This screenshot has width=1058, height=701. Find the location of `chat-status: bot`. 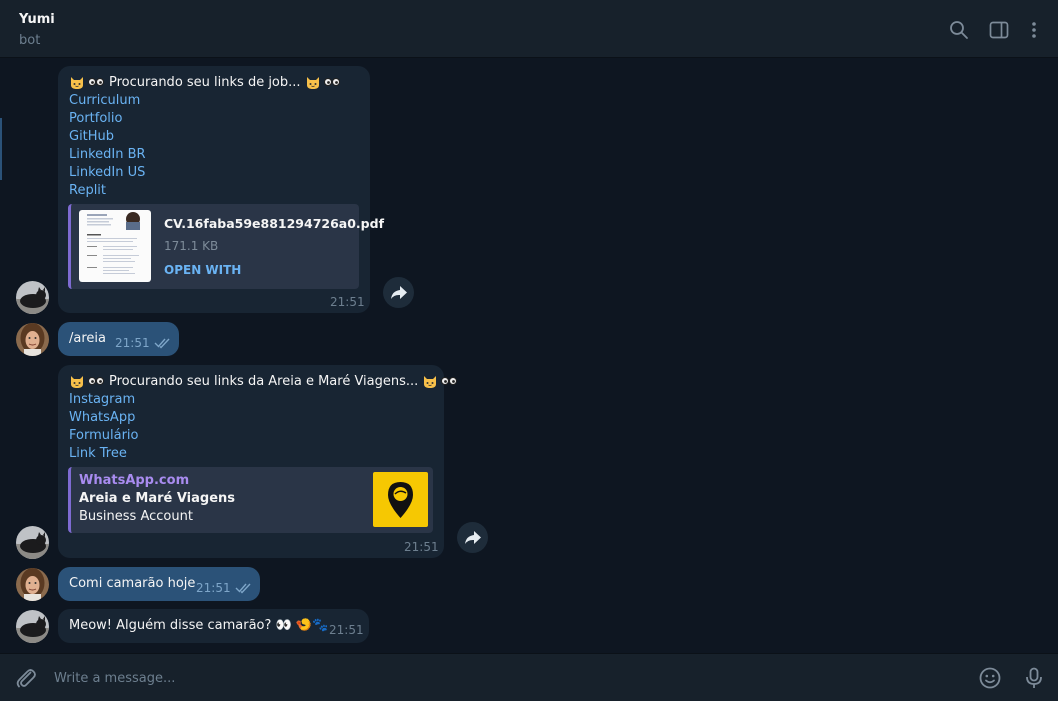

chat-status: bot is located at coordinates (30, 40).